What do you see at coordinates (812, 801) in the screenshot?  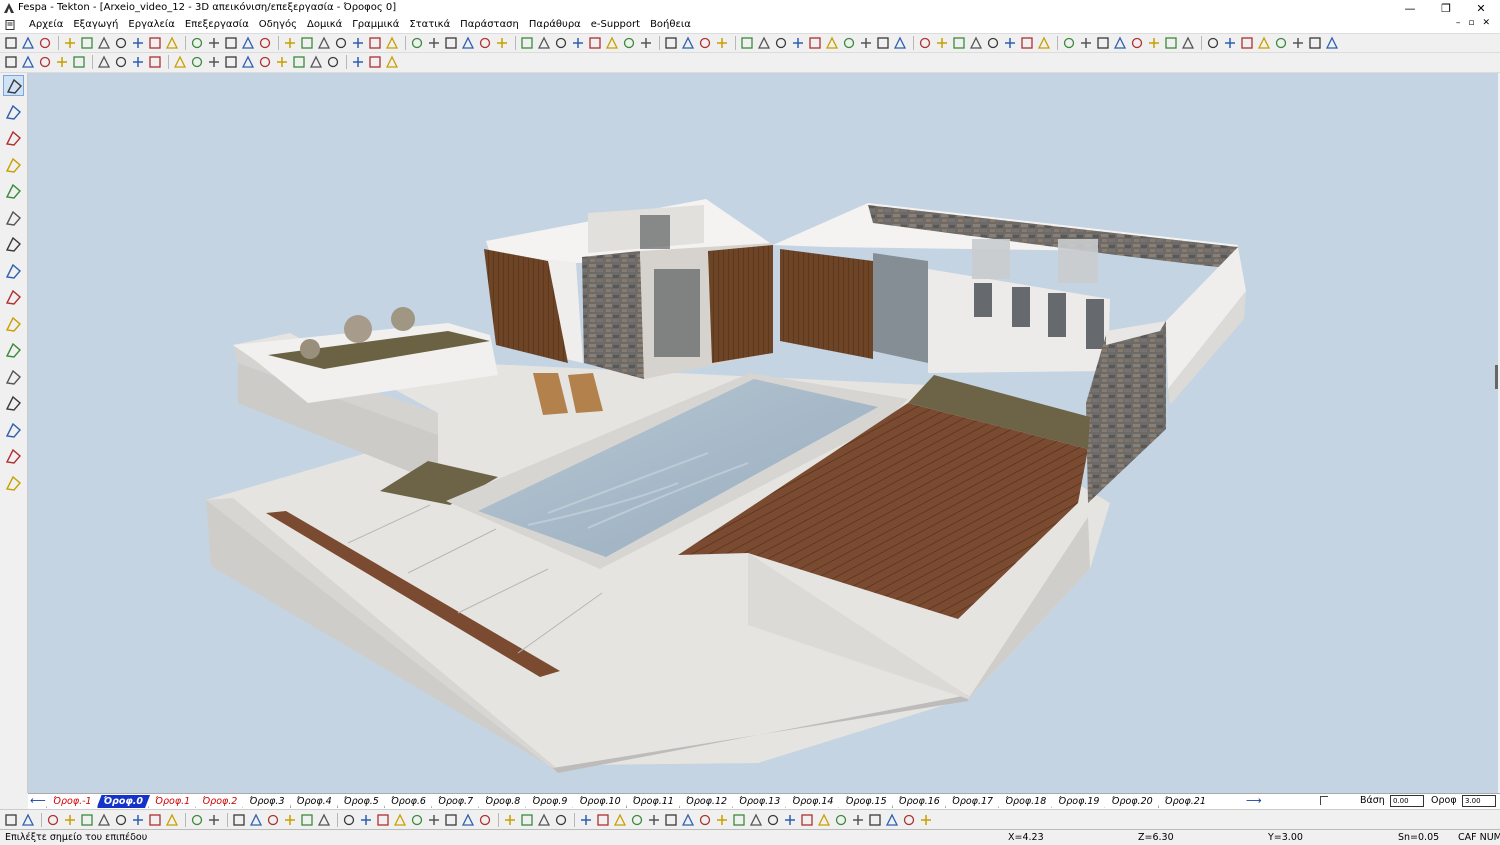 I see `floor-tab-15: Όροφ.14` at bounding box center [812, 801].